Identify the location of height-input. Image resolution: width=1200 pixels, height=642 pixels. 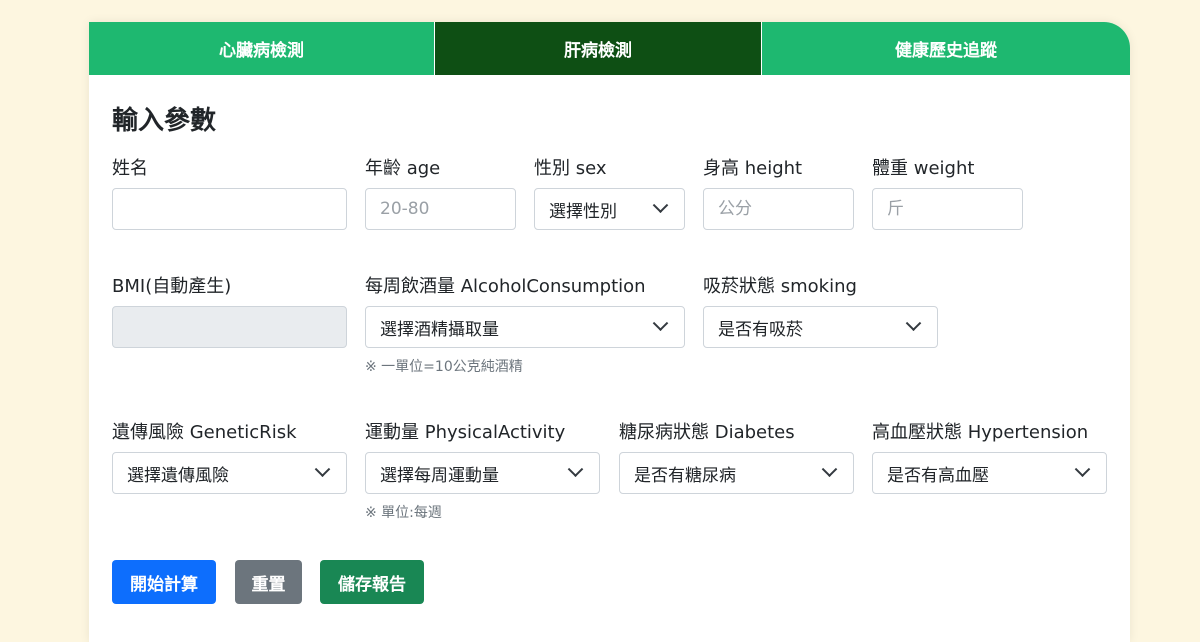
(778, 209).